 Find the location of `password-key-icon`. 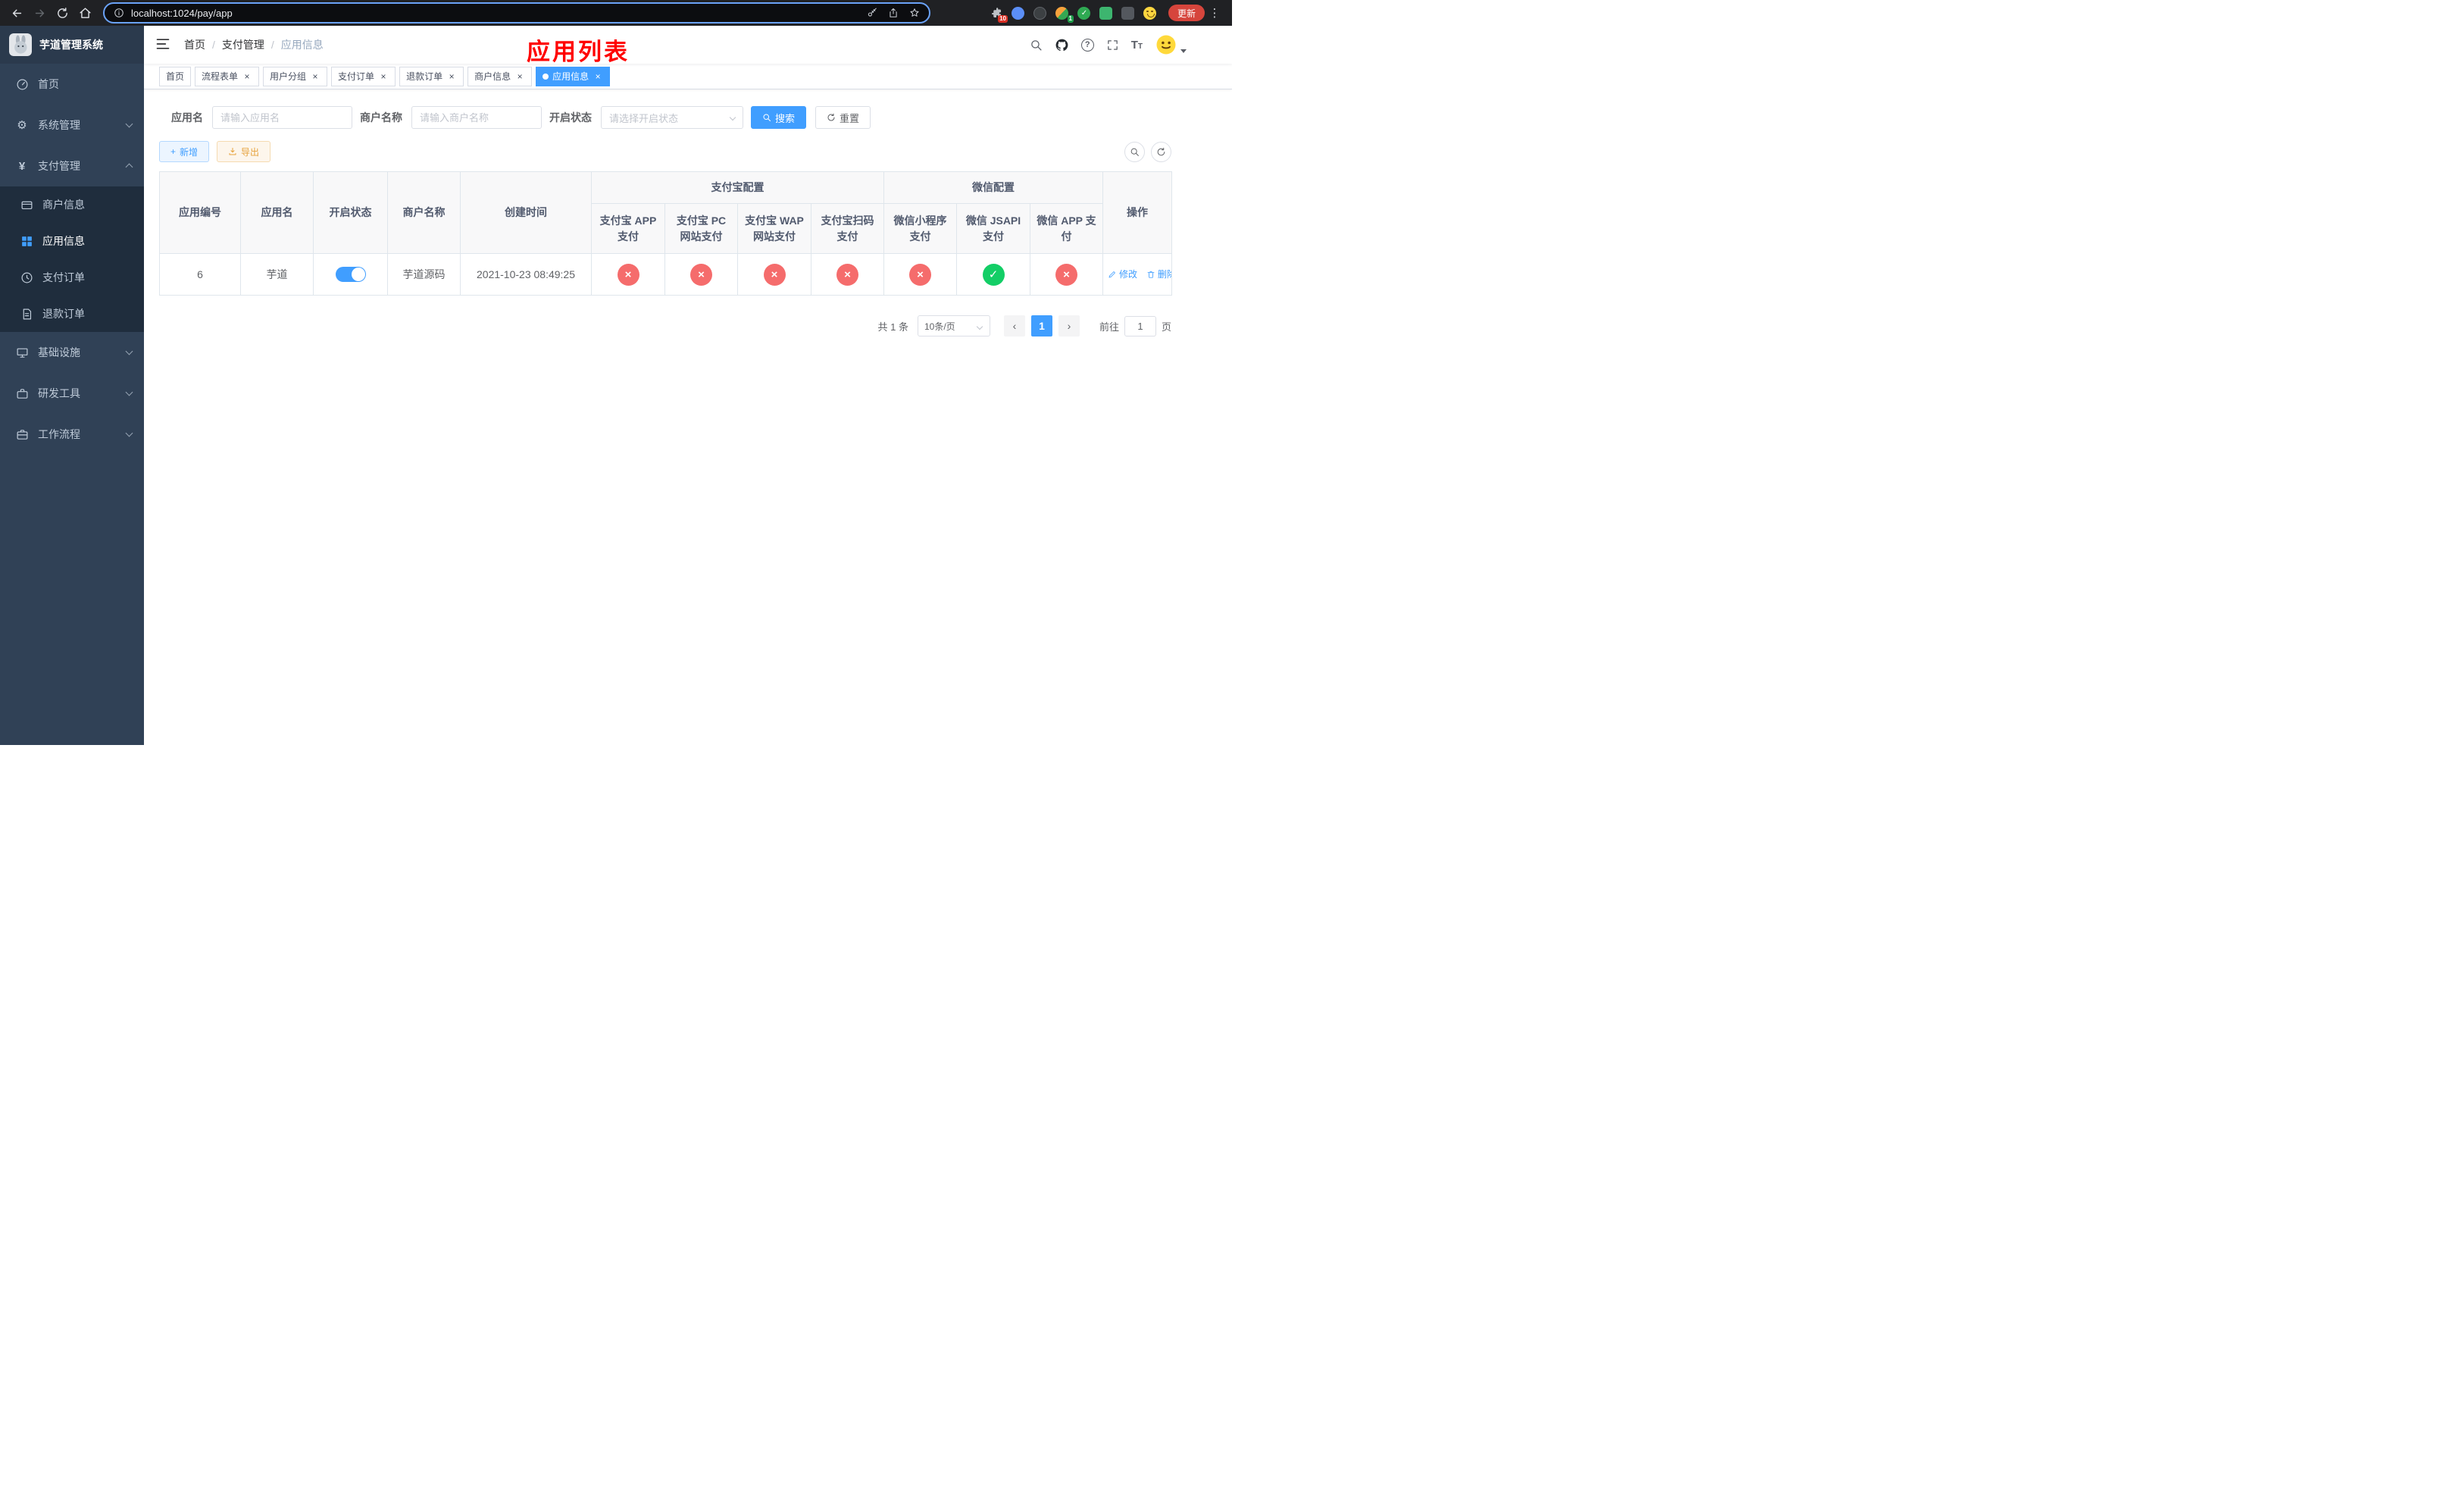

password-key-icon is located at coordinates (872, 13).